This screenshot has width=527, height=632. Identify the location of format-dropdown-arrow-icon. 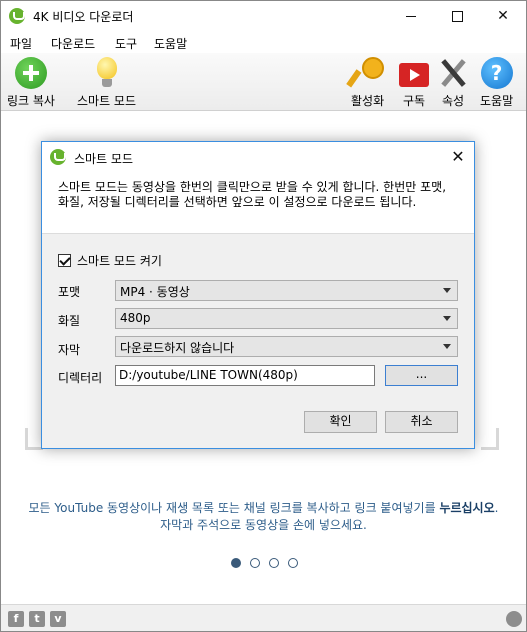
(447, 290).